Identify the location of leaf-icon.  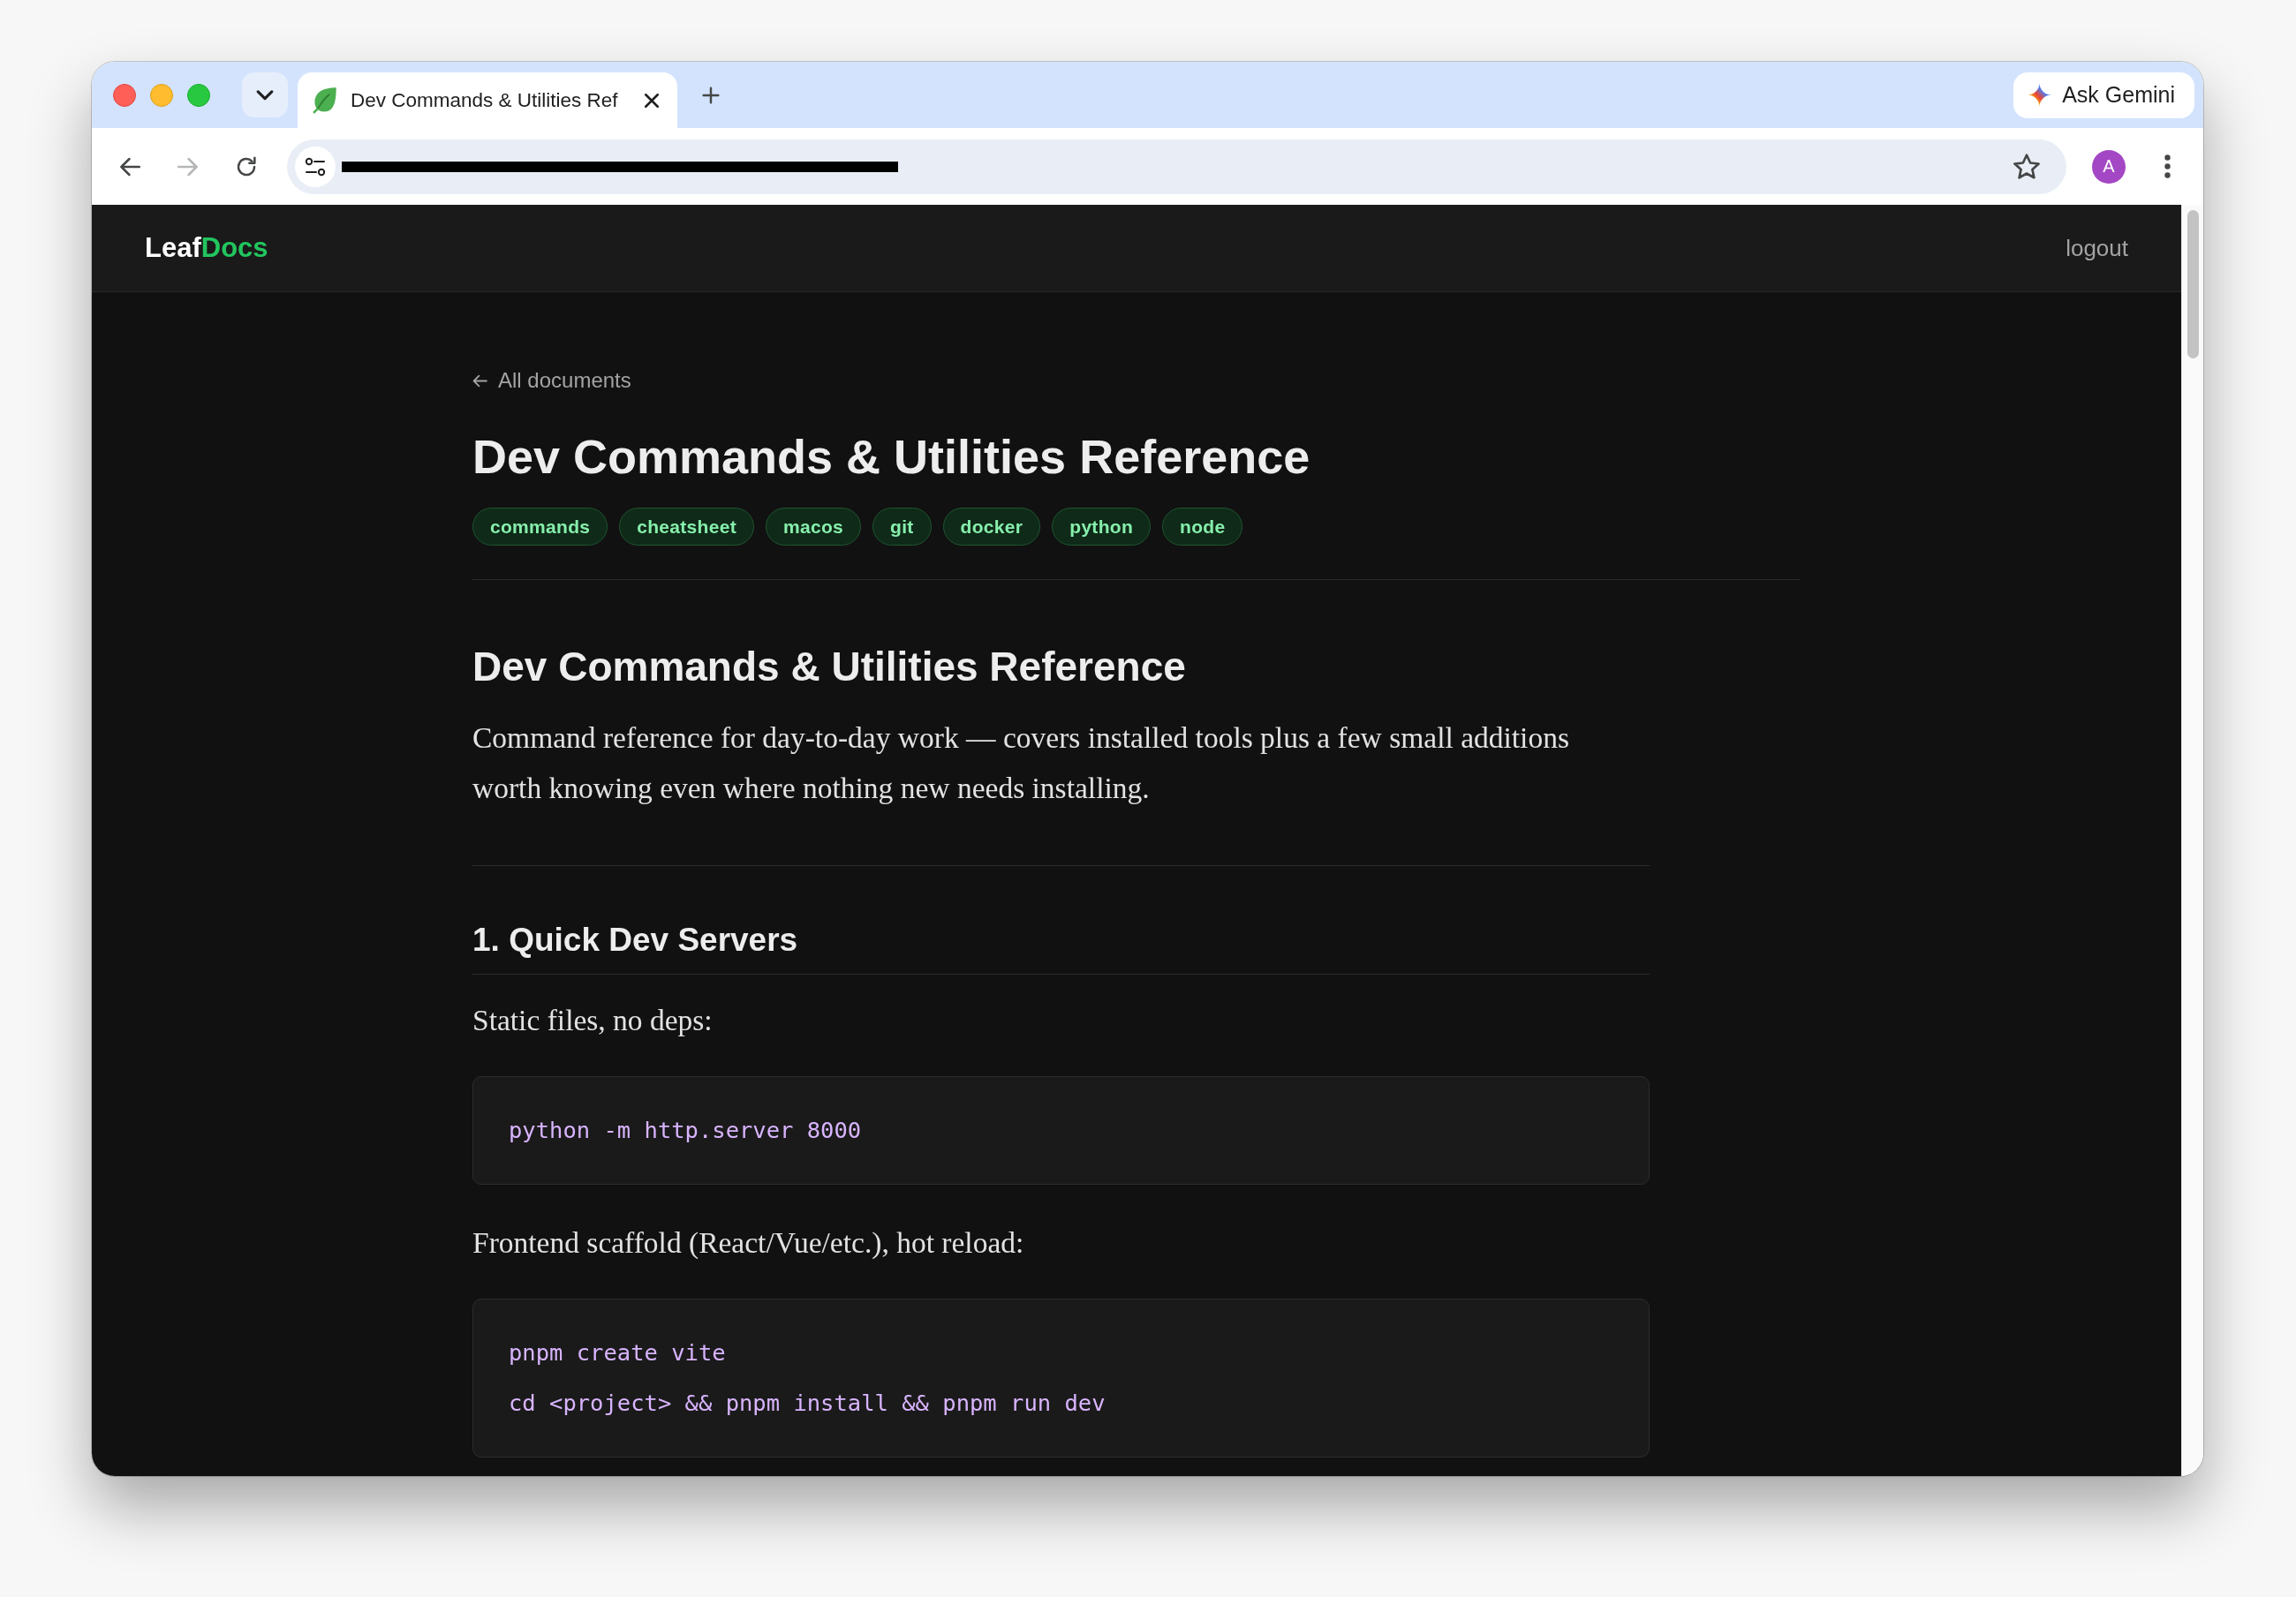
(324, 100).